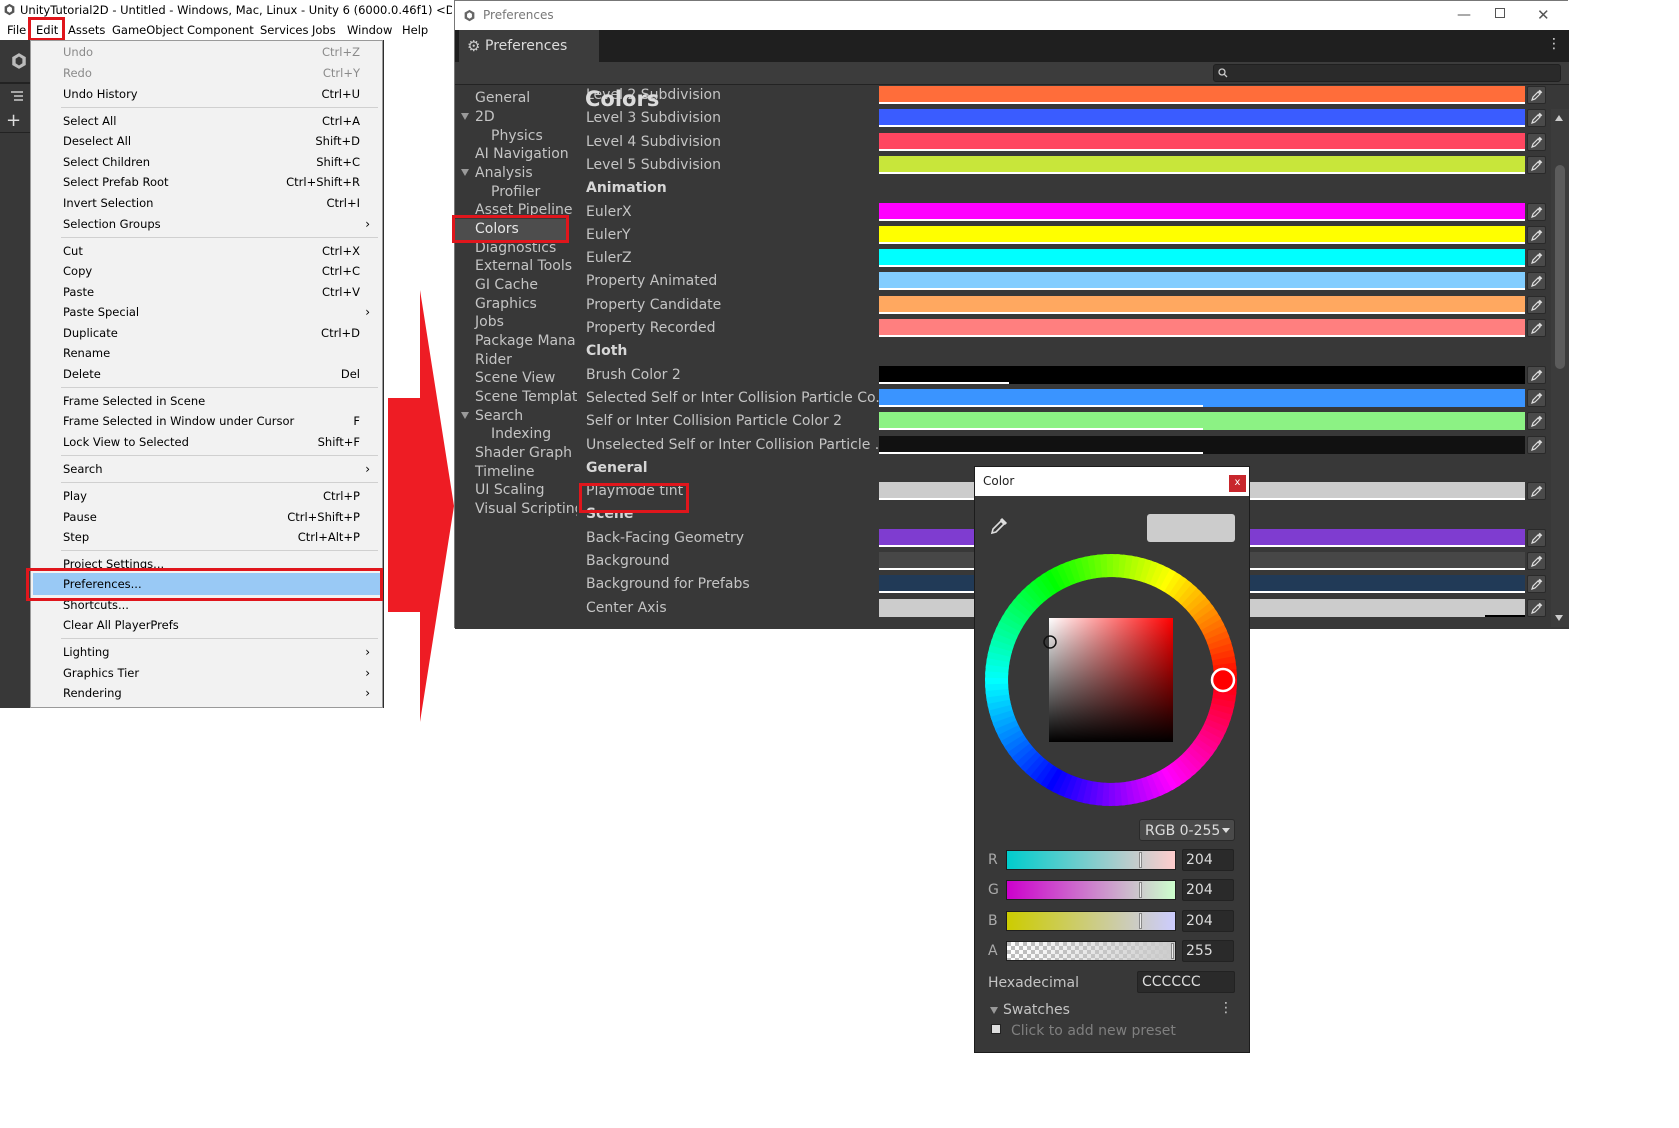  Describe the element at coordinates (505, 472) in the screenshot. I see `sidebar-item-timeline: Timeline` at that location.